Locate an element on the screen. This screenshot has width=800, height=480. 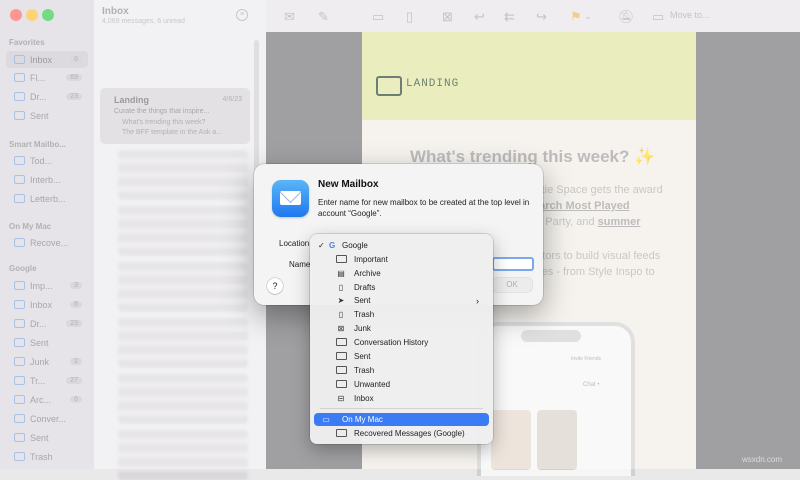
menu-item-sent: ➤ Sent › is located at coordinates (401, 300).